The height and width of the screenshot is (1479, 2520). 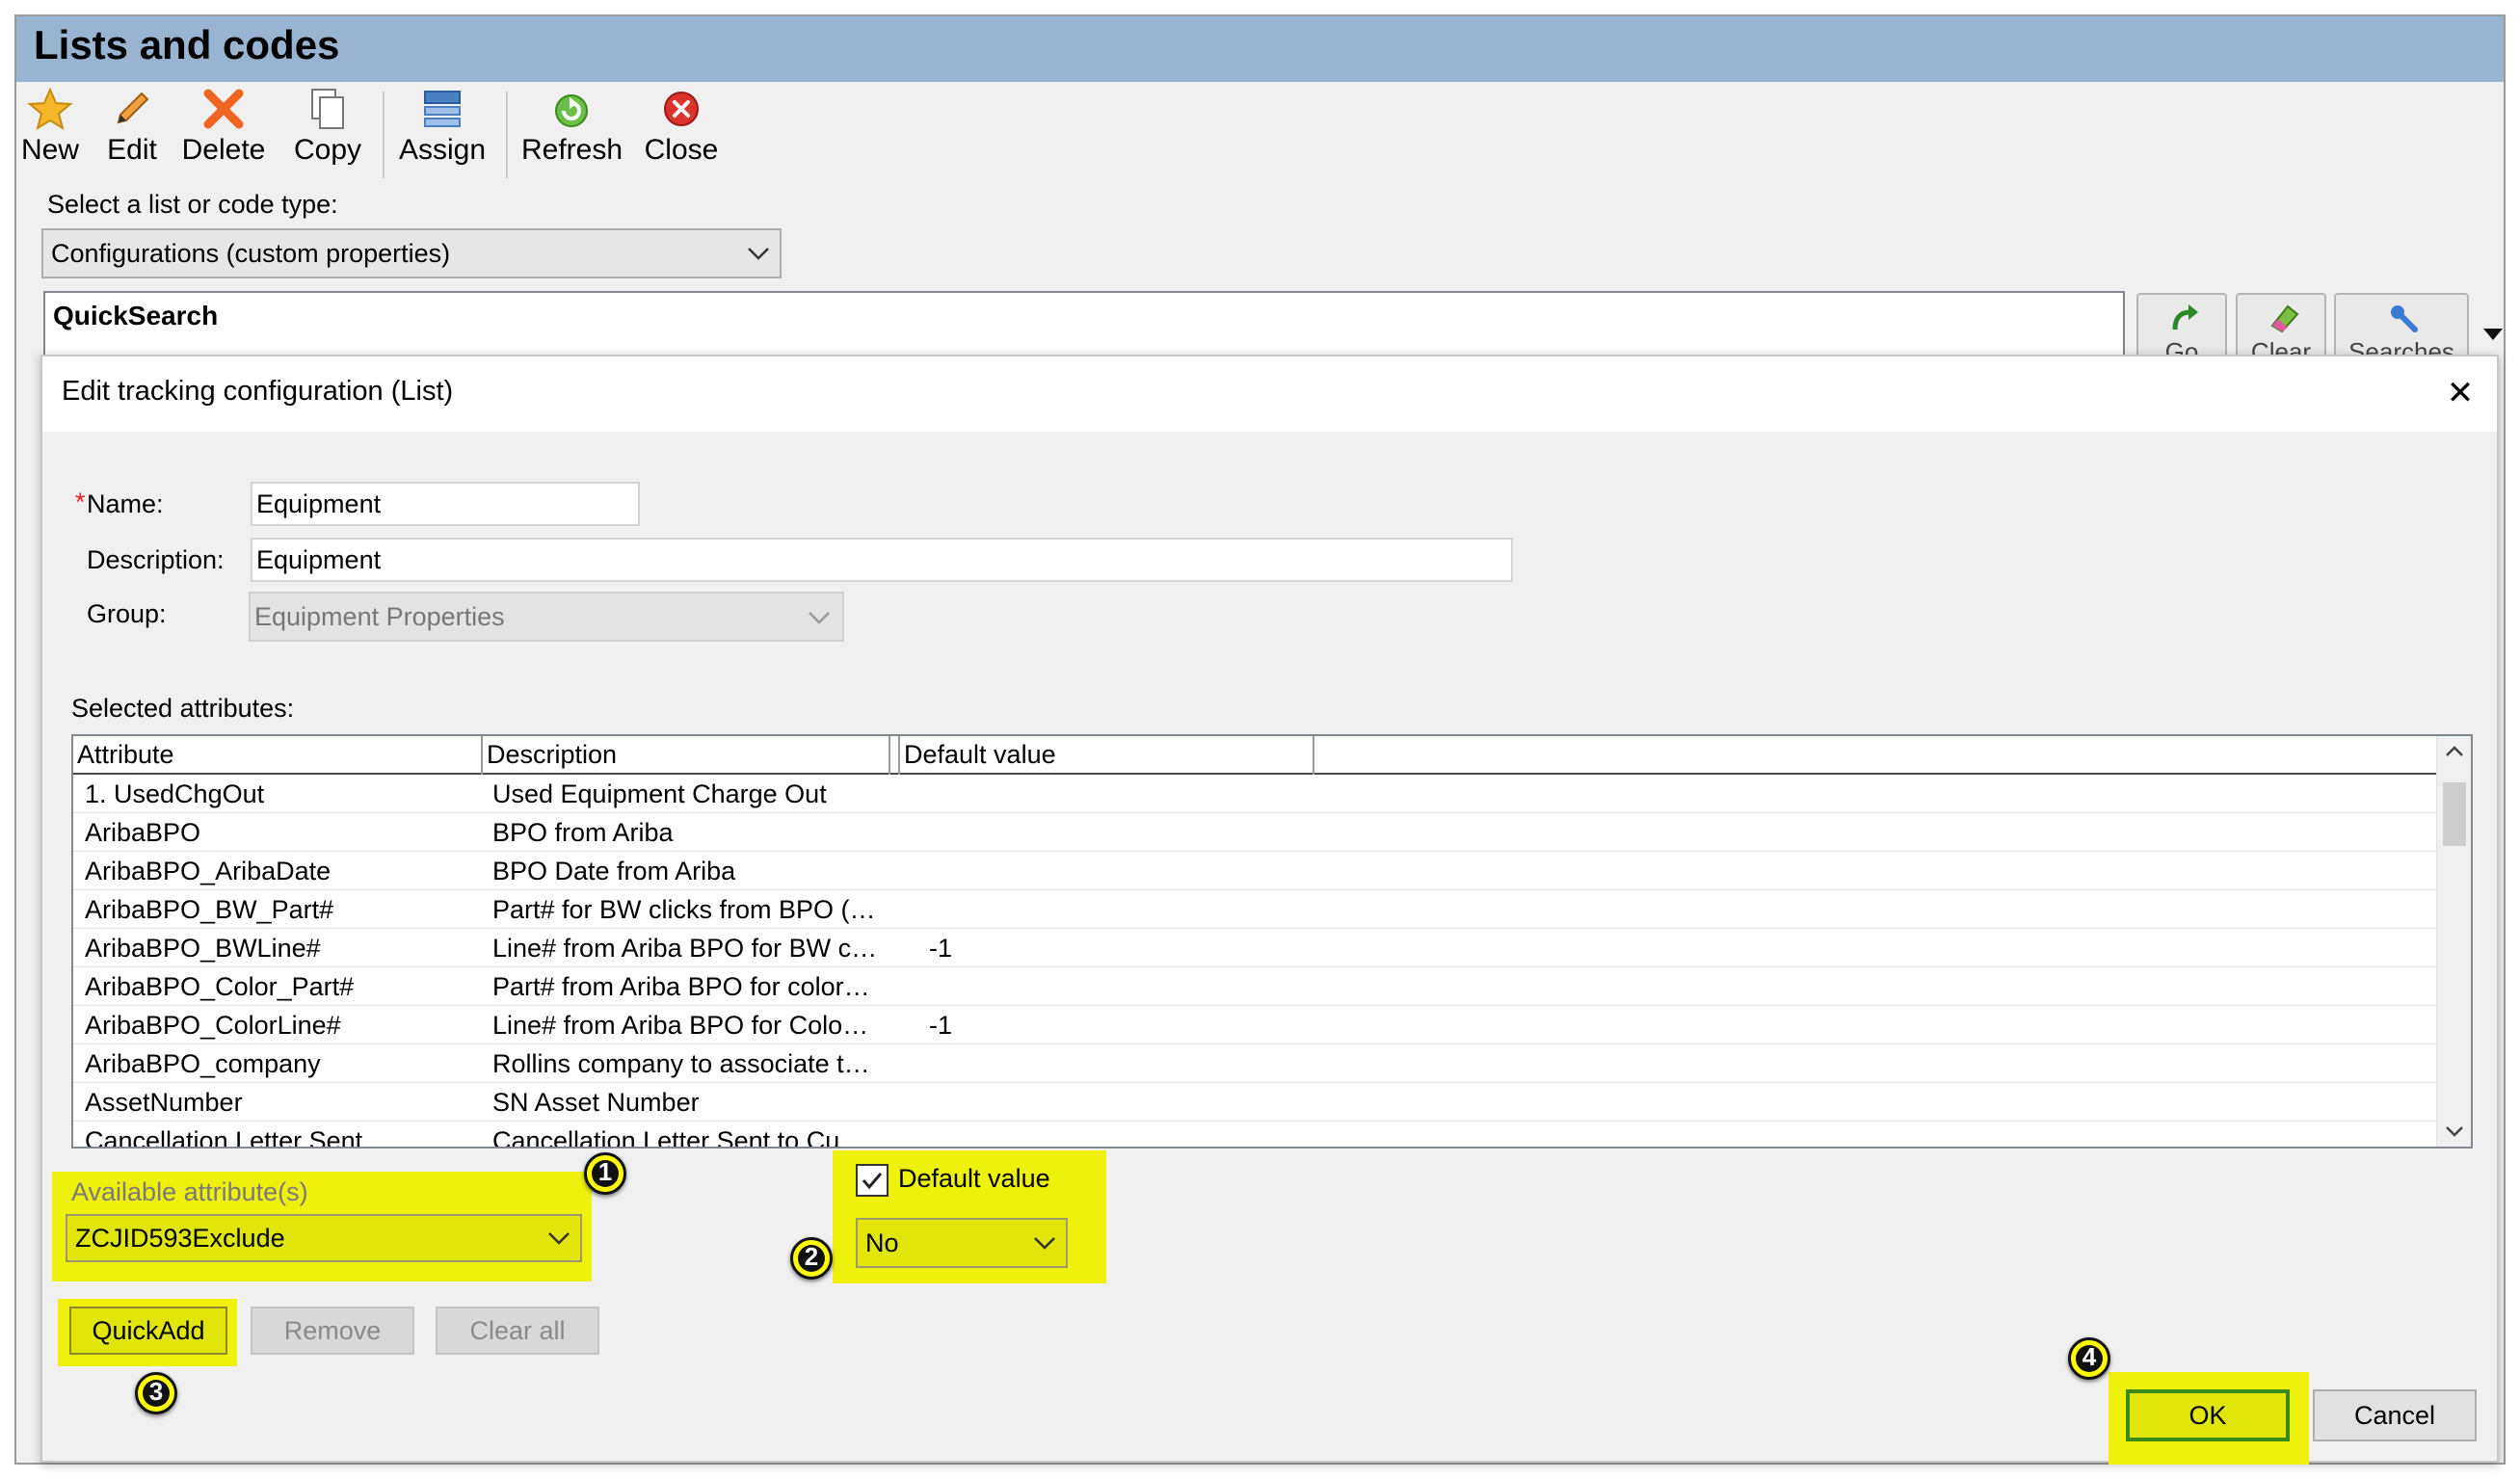 I want to click on callout-number: 2, so click(x=811, y=1257).